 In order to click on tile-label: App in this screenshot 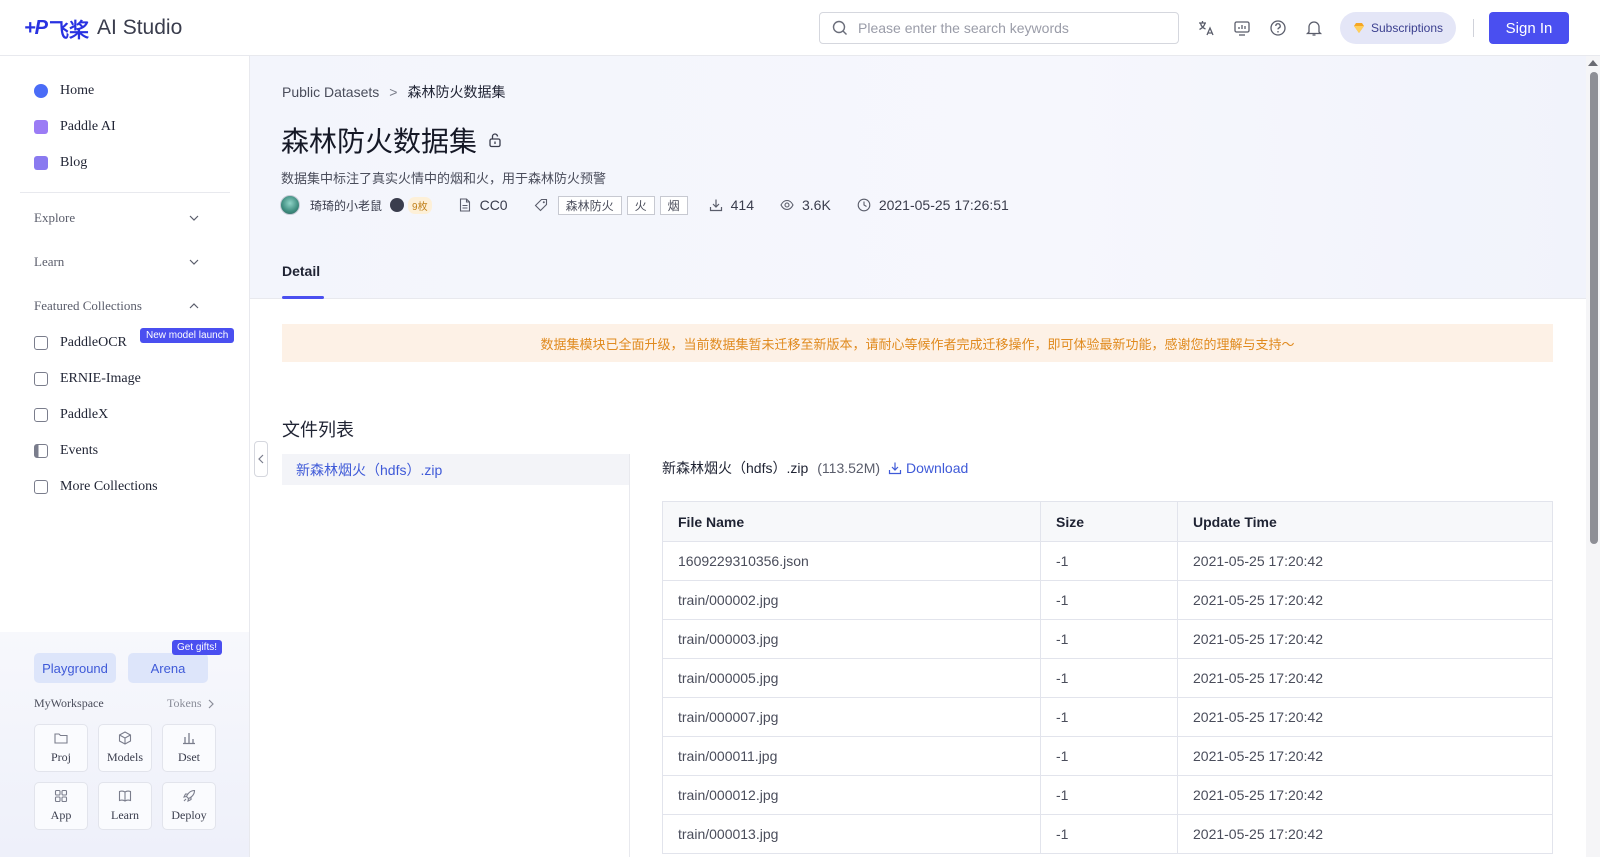, I will do `click(61, 815)`.